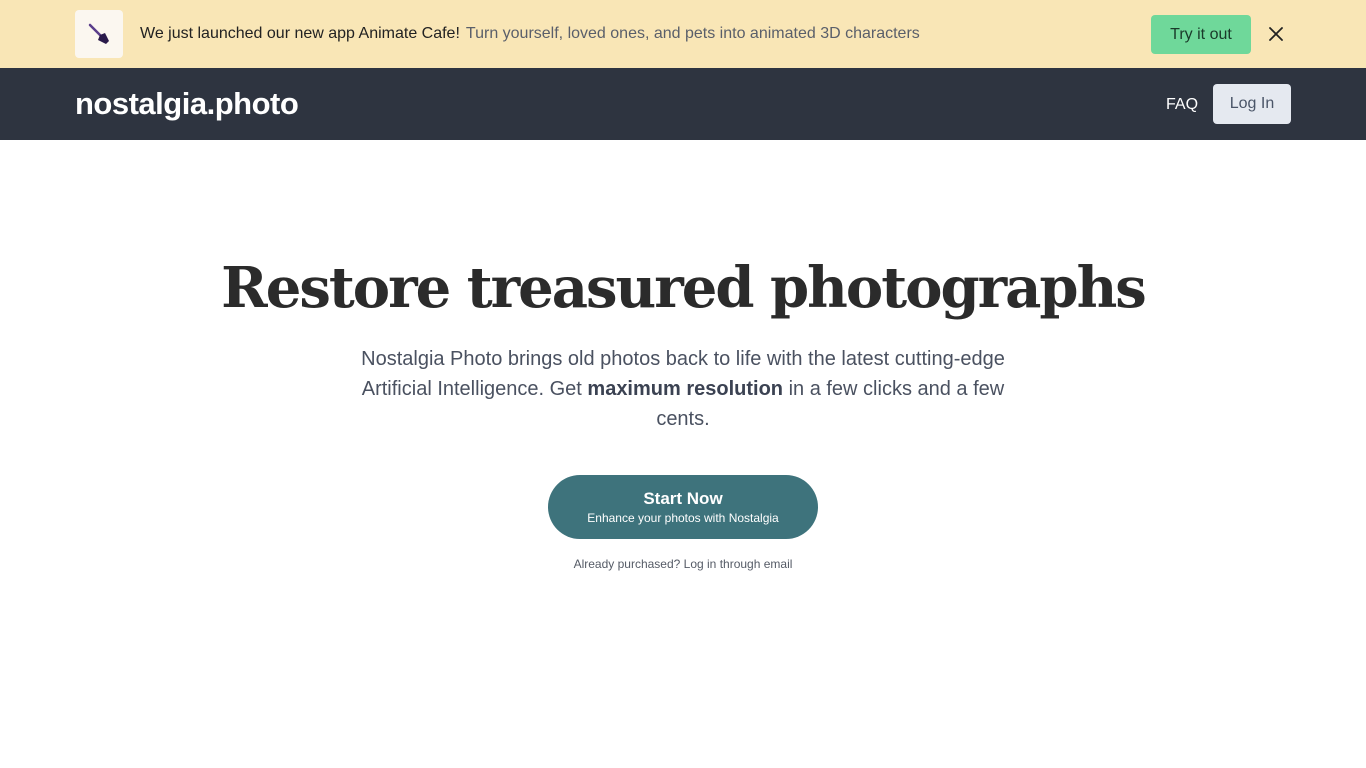 The width and height of the screenshot is (1366, 768). I want to click on paintbrush-icon, so click(99, 34).